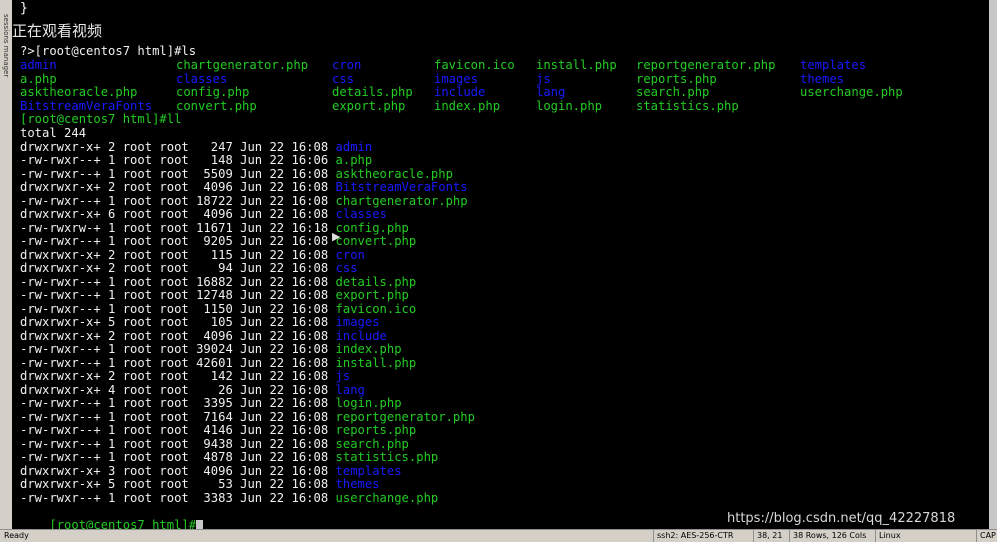 The height and width of the screenshot is (542, 997). Describe the element at coordinates (213, 92) in the screenshot. I see `ls-entry: config.php` at that location.